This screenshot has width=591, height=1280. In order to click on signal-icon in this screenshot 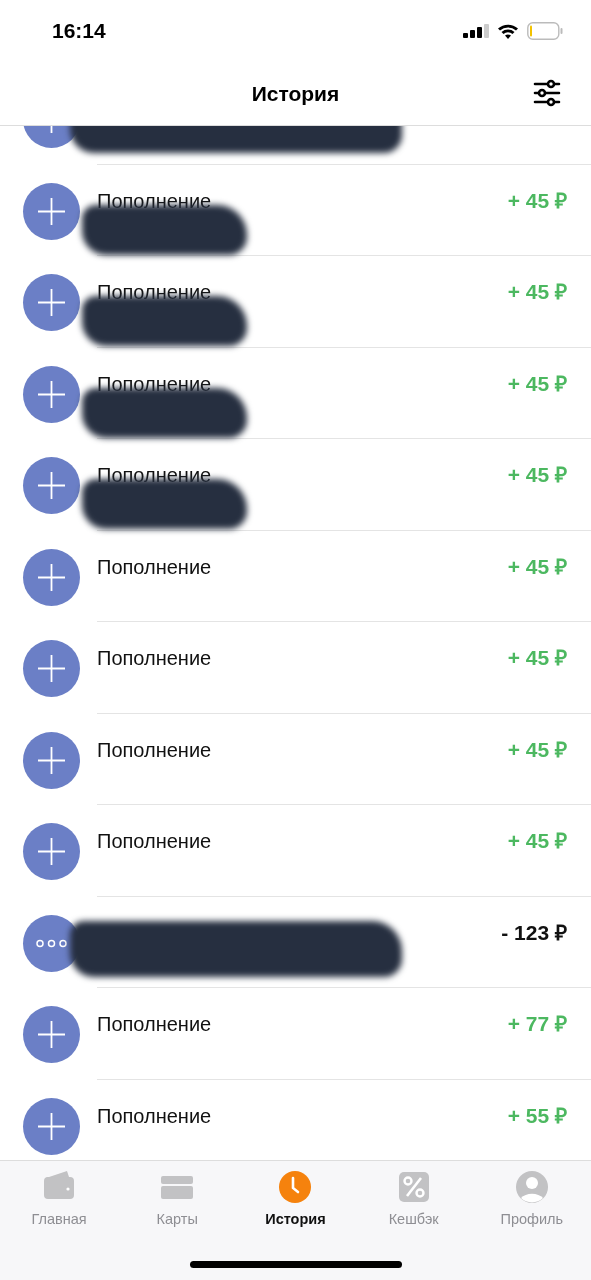, I will do `click(476, 31)`.